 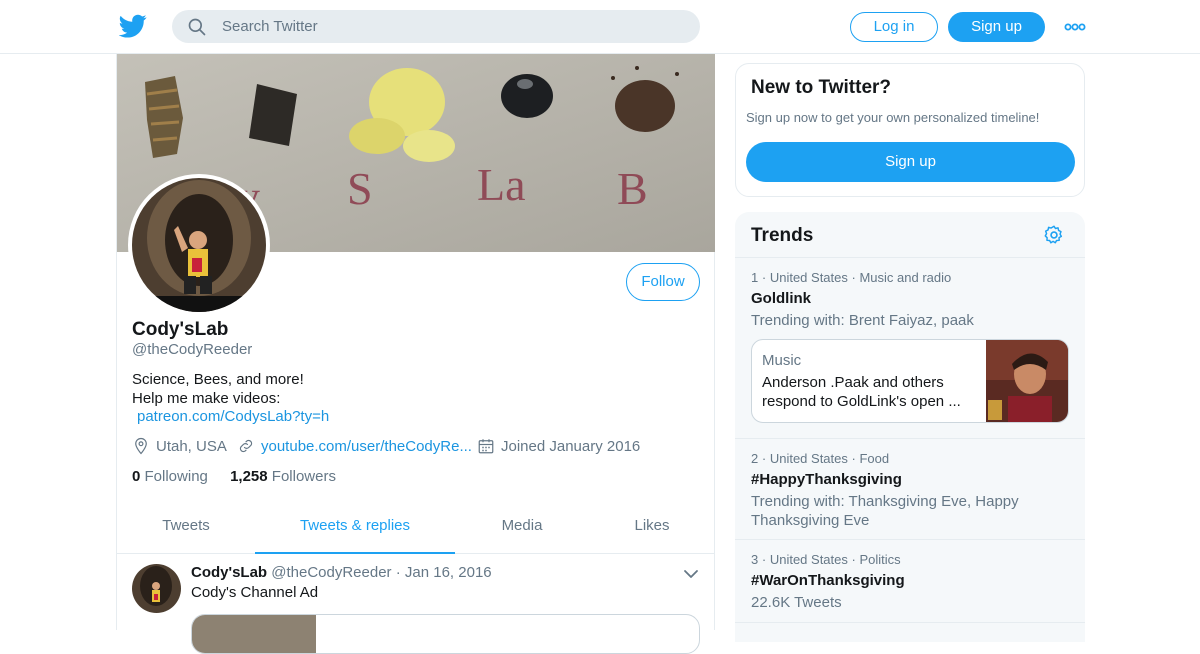 I want to click on search-icon, so click(x=197, y=27).